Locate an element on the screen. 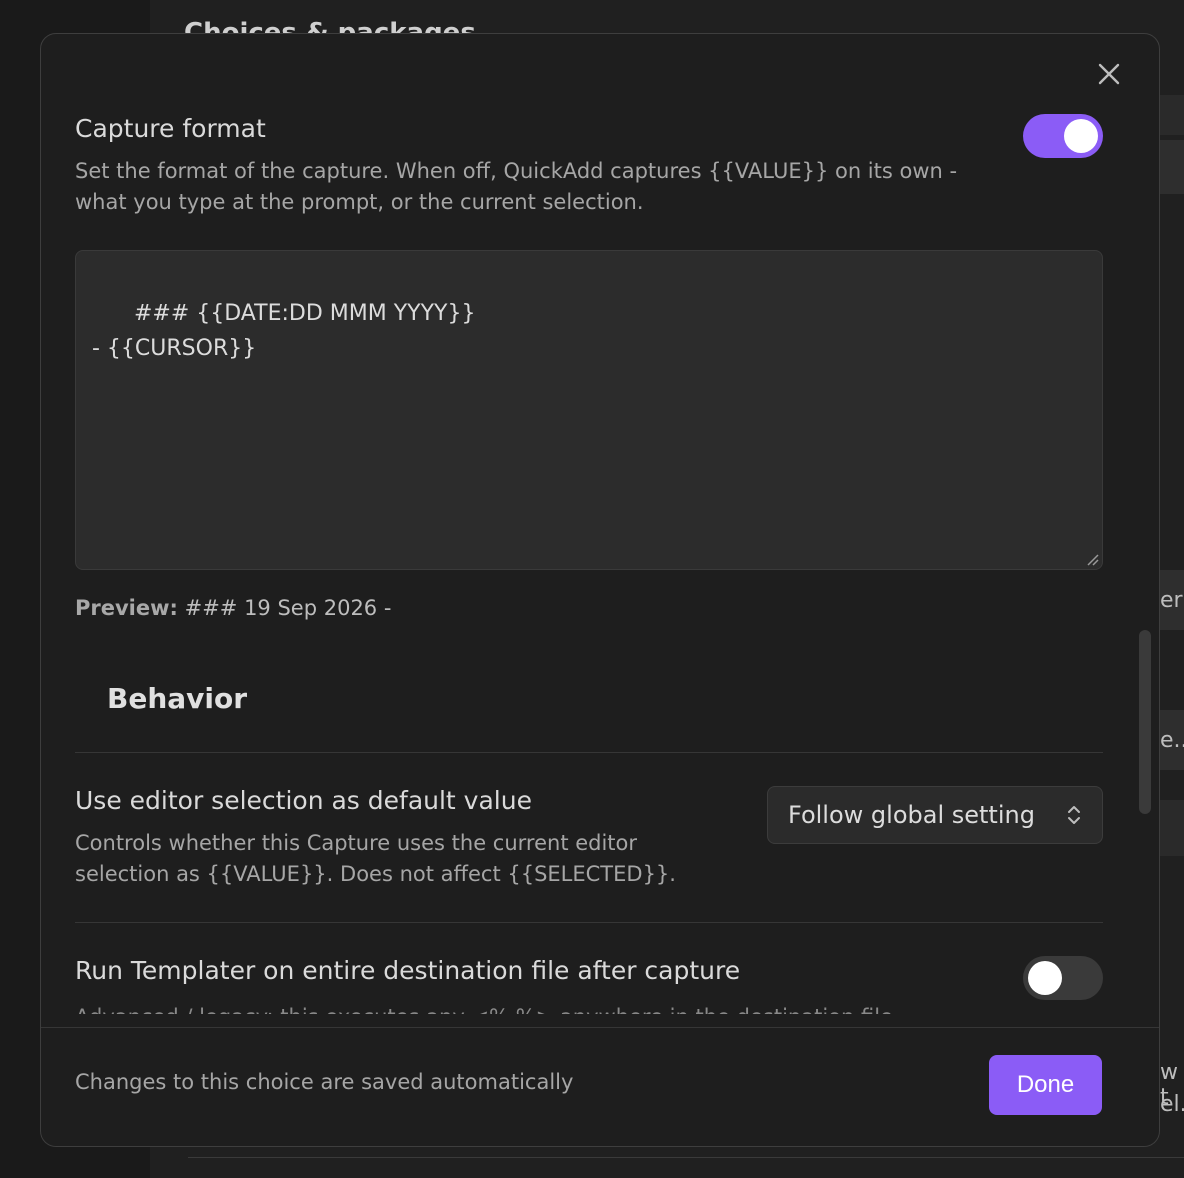  resize-handle-icon is located at coordinates (1092, 559).